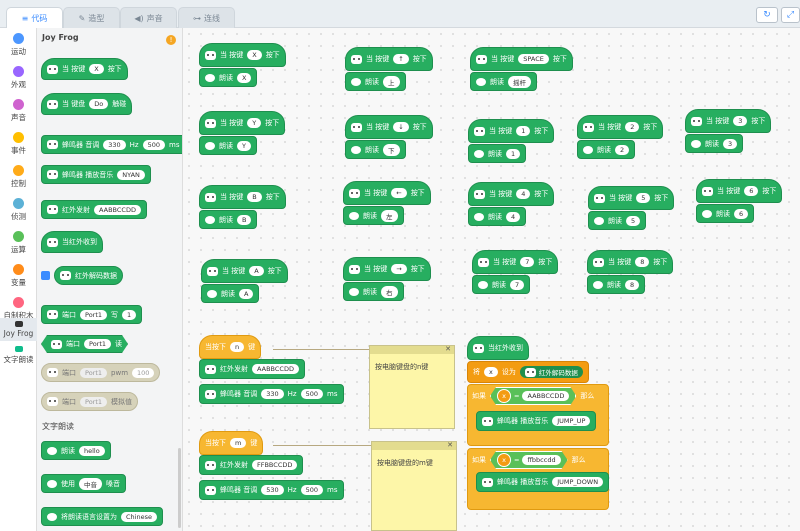 The height and width of the screenshot is (531, 800). Describe the element at coordinates (96, 69) in the screenshot. I see `key-dropdown: X` at that location.